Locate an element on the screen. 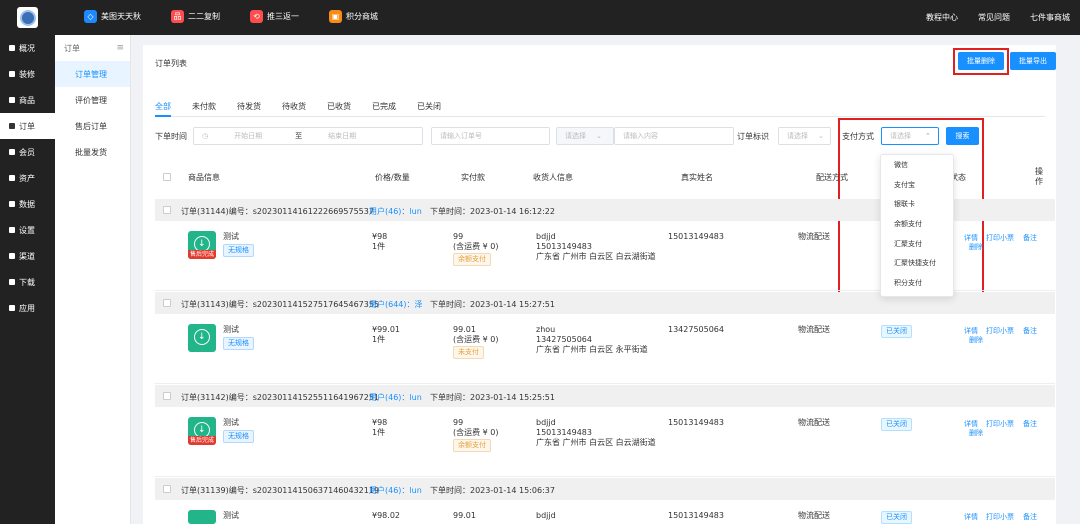 Image resolution: width=1080 pixels, height=524 pixels. order-number: 订单(31139)编号：s20230114150637146043211​9 is located at coordinates (280, 490).